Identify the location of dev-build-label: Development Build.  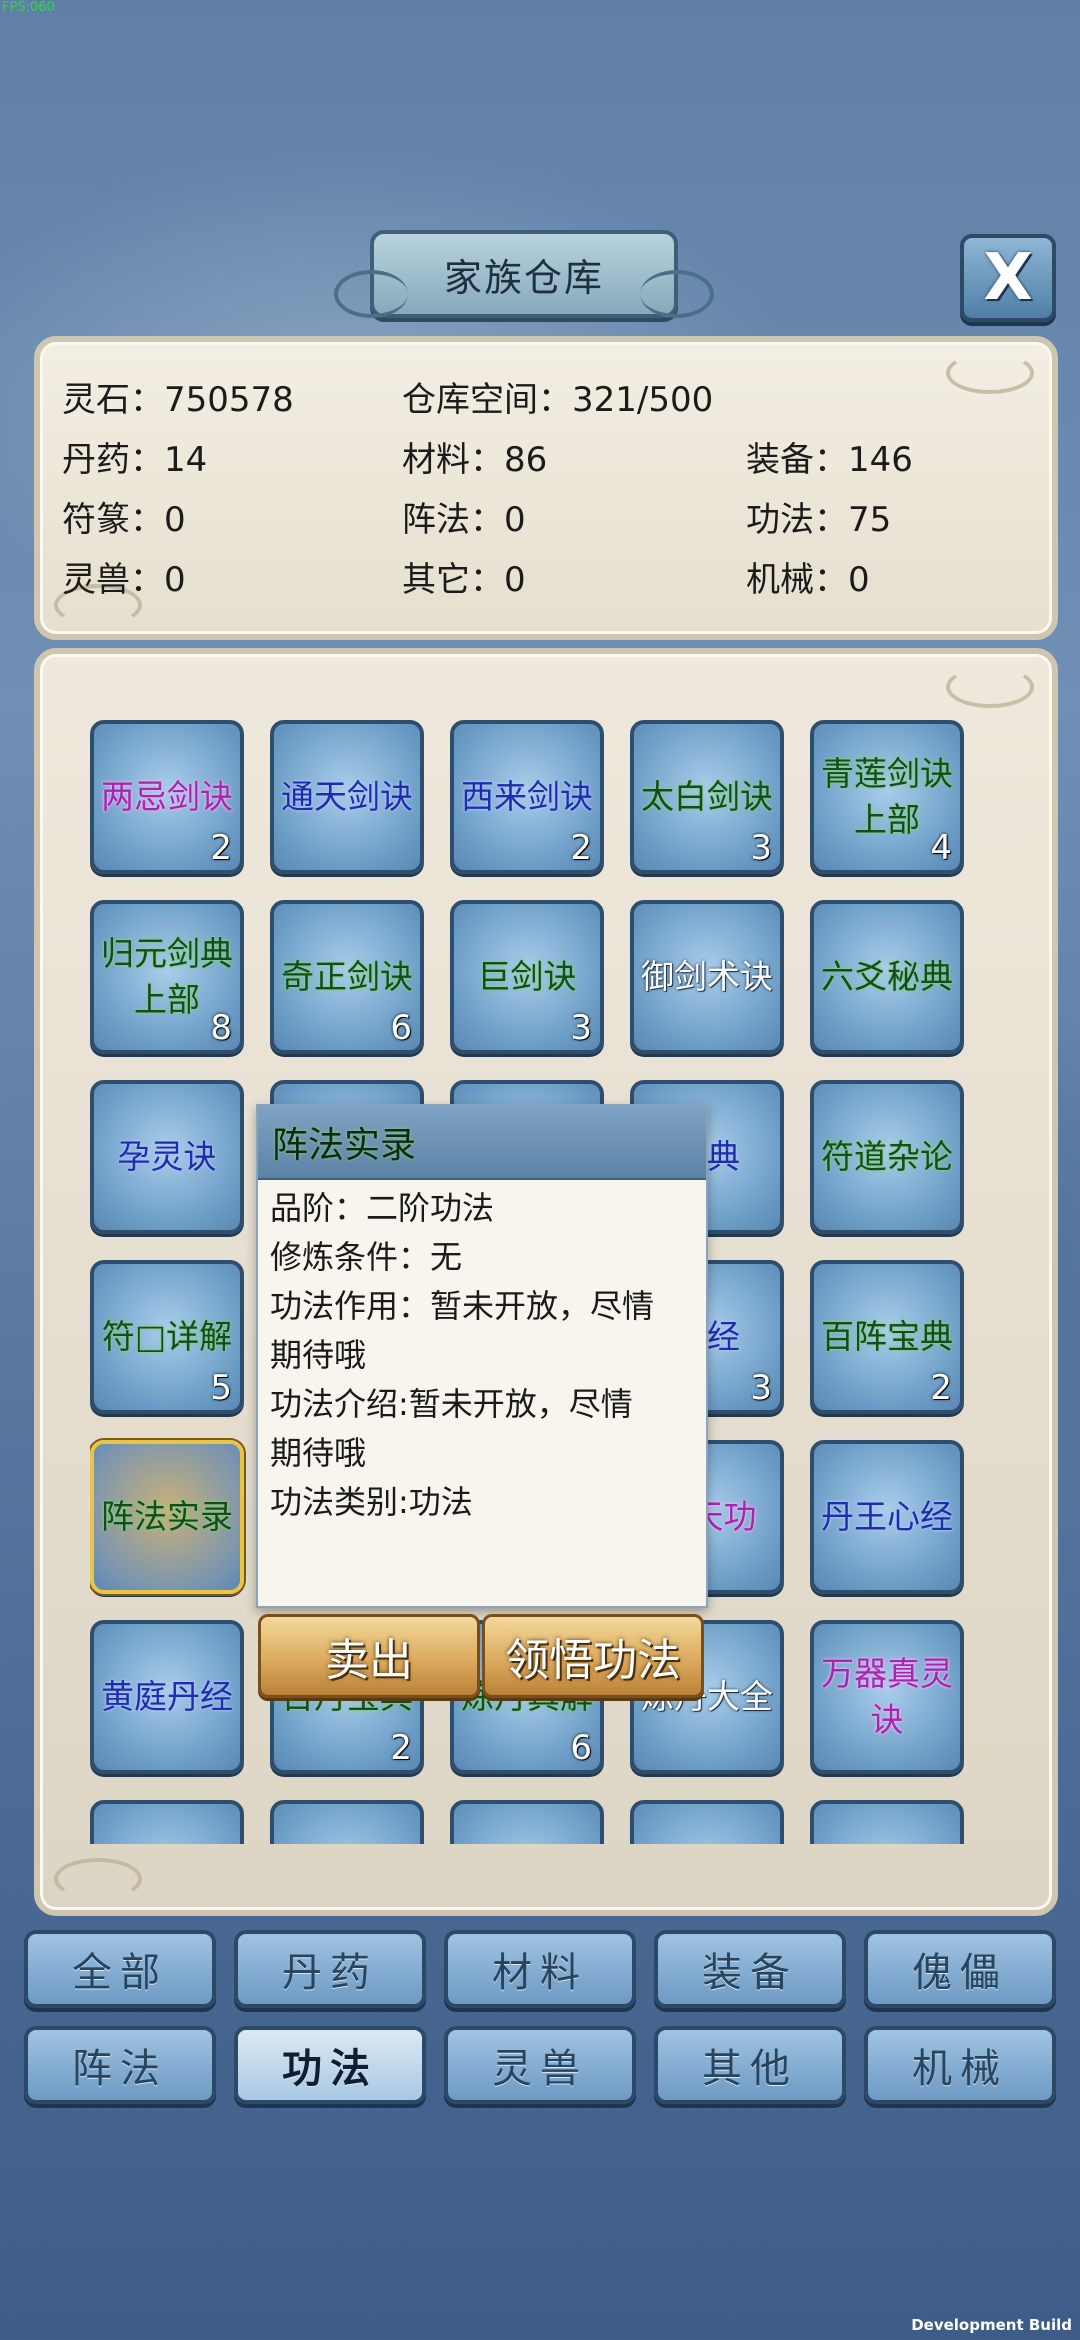
(991, 2325).